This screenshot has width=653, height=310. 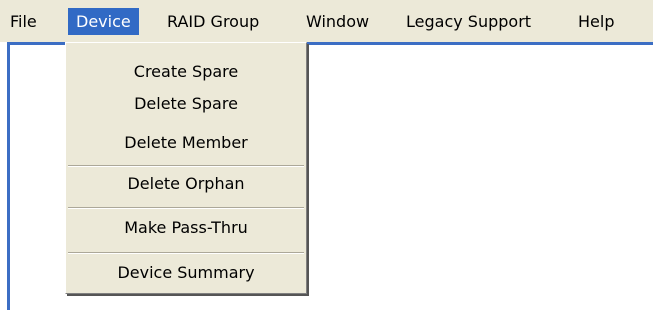 What do you see at coordinates (8, 176) in the screenshot?
I see `client-border-left` at bounding box center [8, 176].